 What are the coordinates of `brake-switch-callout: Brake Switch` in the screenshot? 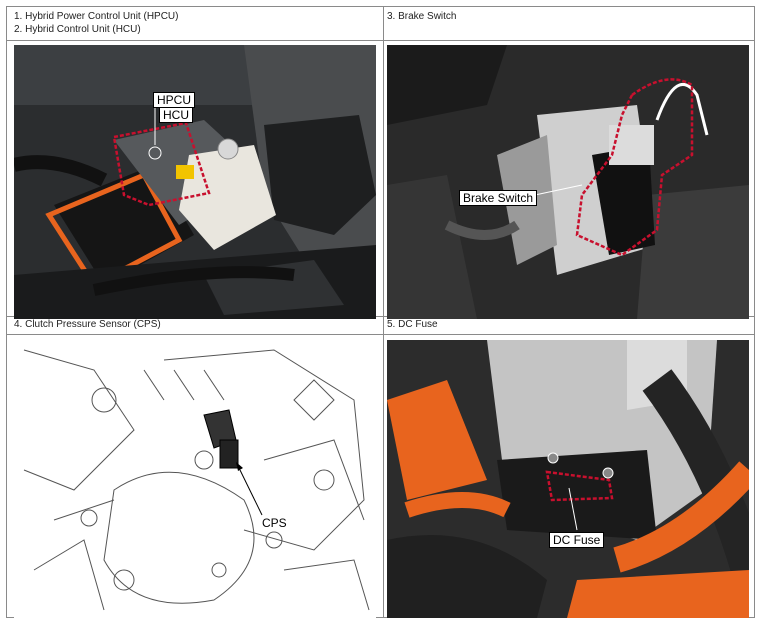 It's located at (498, 198).